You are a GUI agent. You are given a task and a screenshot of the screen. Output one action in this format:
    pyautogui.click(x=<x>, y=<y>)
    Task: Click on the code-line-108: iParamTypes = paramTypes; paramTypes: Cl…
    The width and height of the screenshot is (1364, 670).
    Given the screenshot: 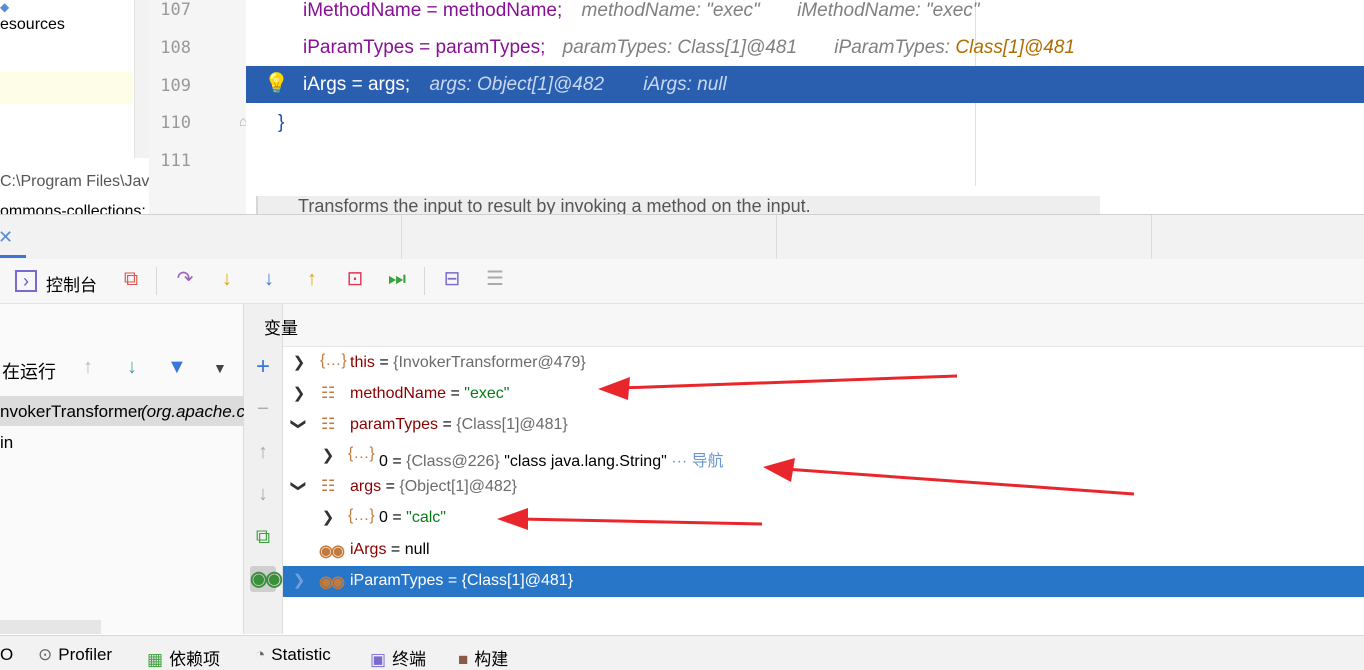 What is the action you would take?
    pyautogui.click(x=689, y=48)
    